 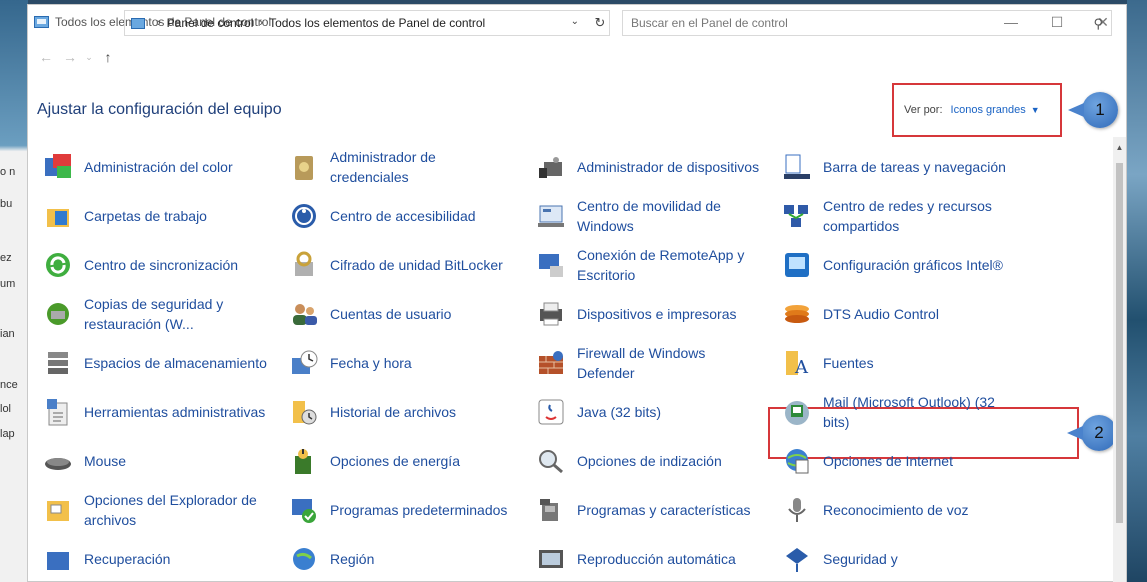 I want to click on control-panel-item: Carpetas de trabajo, so click(x=155, y=216).